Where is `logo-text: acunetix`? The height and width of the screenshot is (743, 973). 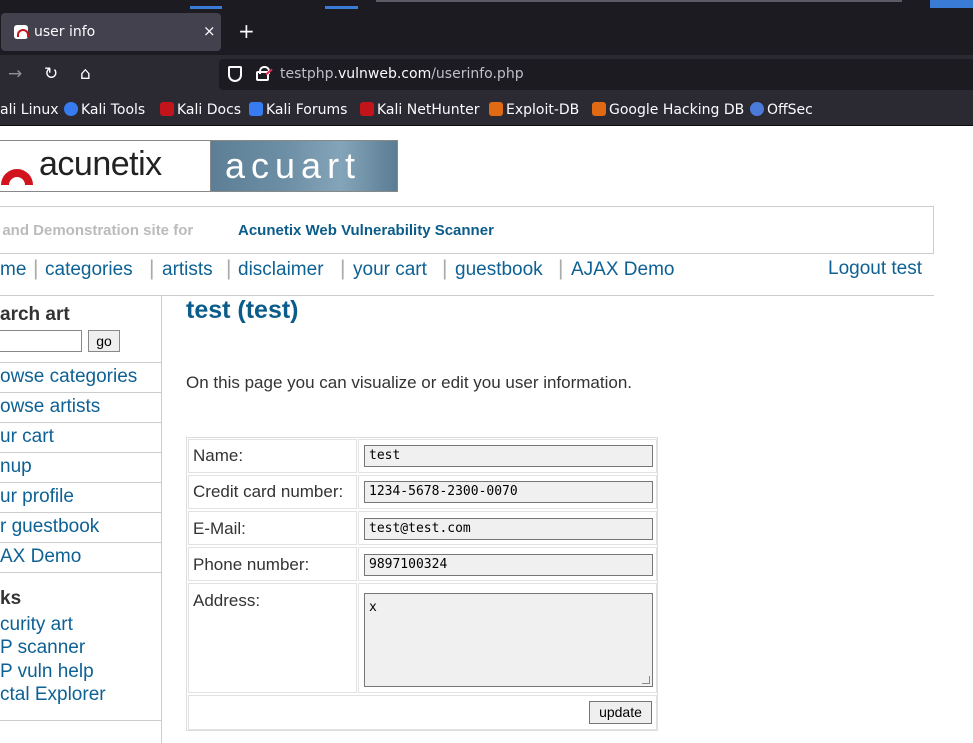
logo-text: acunetix is located at coordinates (100, 164).